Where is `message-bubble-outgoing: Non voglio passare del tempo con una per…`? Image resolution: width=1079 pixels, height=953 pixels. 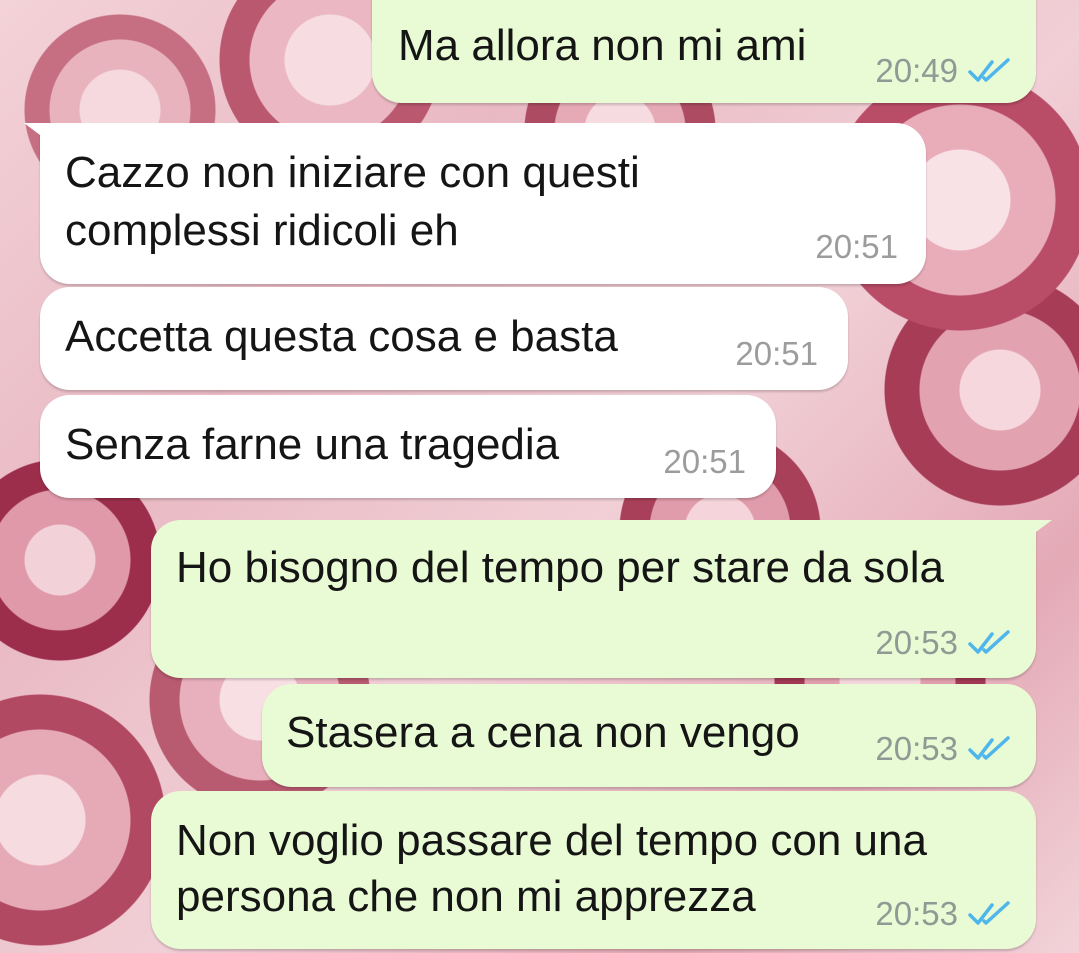 message-bubble-outgoing: Non voglio passare del tempo con una per… is located at coordinates (593, 870).